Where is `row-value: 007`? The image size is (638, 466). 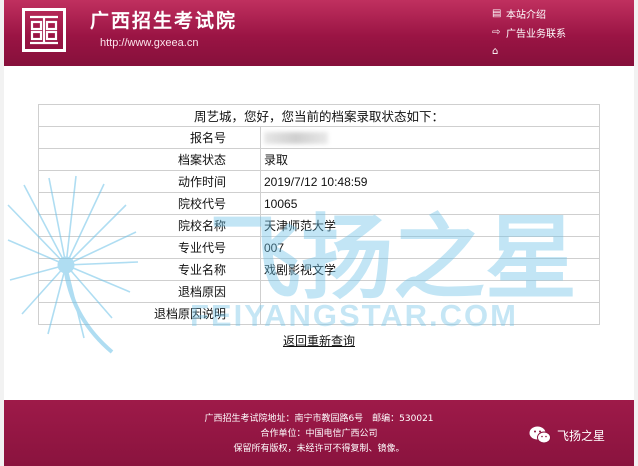
row-value: 007 is located at coordinates (430, 247).